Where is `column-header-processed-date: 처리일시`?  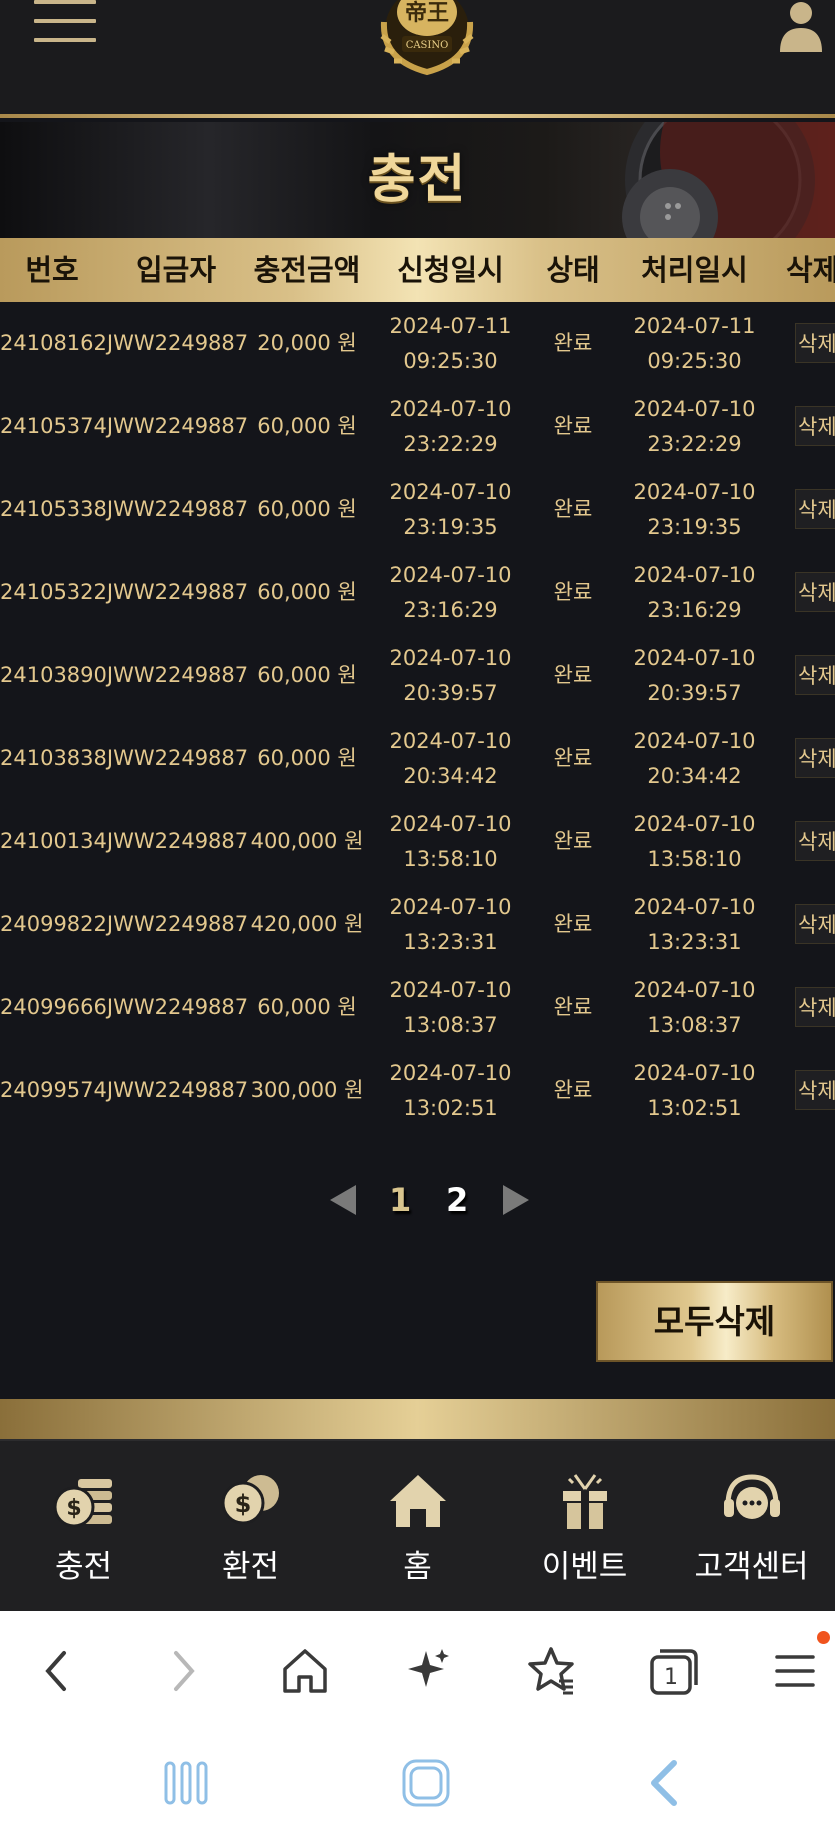 column-header-processed-date: 처리일시 is located at coordinates (694, 270).